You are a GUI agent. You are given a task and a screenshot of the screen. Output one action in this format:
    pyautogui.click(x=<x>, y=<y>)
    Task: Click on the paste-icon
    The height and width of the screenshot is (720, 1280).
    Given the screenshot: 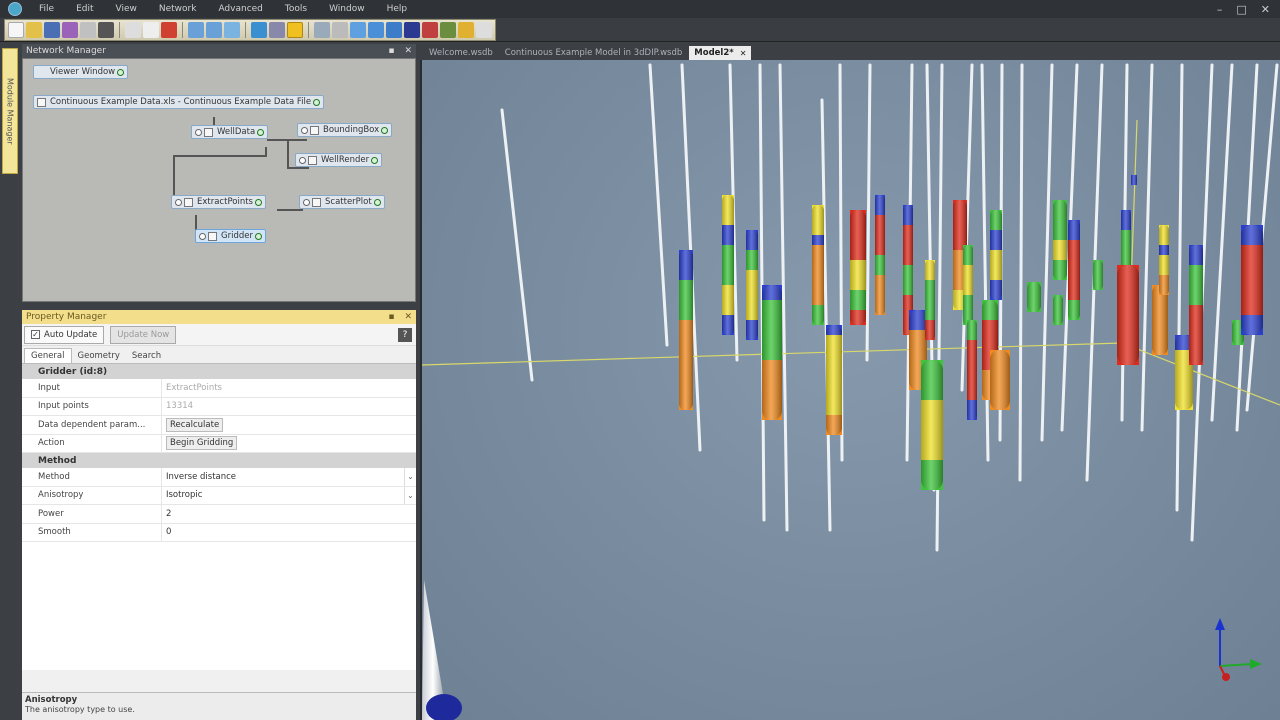 What is the action you would take?
    pyautogui.click(x=151, y=29)
    